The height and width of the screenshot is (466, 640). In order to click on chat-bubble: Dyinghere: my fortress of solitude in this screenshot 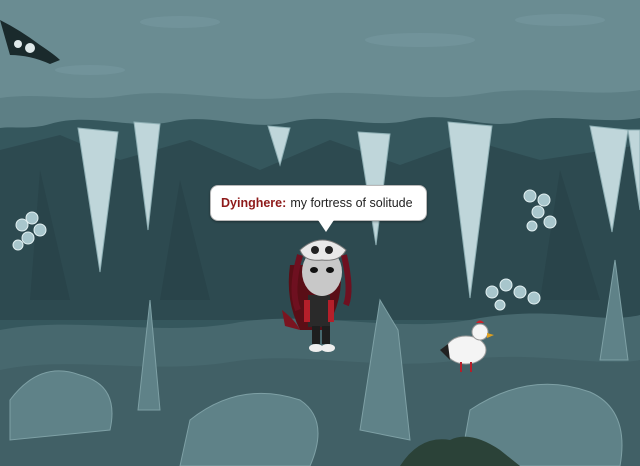, I will do `click(318, 203)`.